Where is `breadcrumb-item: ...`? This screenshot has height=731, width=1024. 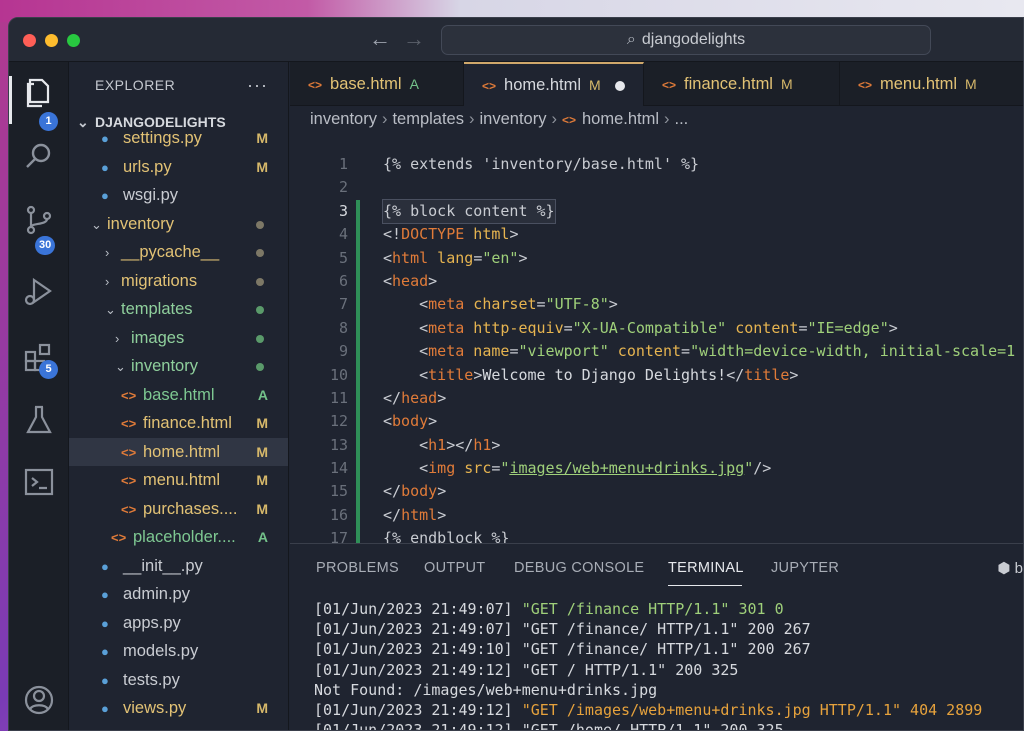 breadcrumb-item: ... is located at coordinates (682, 119).